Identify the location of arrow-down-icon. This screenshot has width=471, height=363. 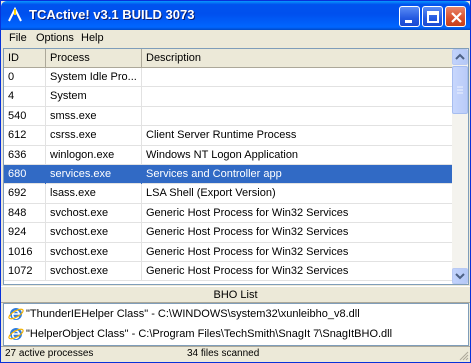
(460, 276).